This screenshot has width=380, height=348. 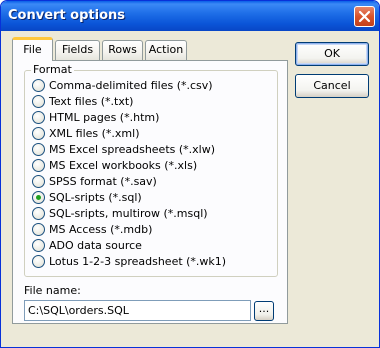 What do you see at coordinates (52, 290) in the screenshot?
I see `file-name-label: File name:` at bounding box center [52, 290].